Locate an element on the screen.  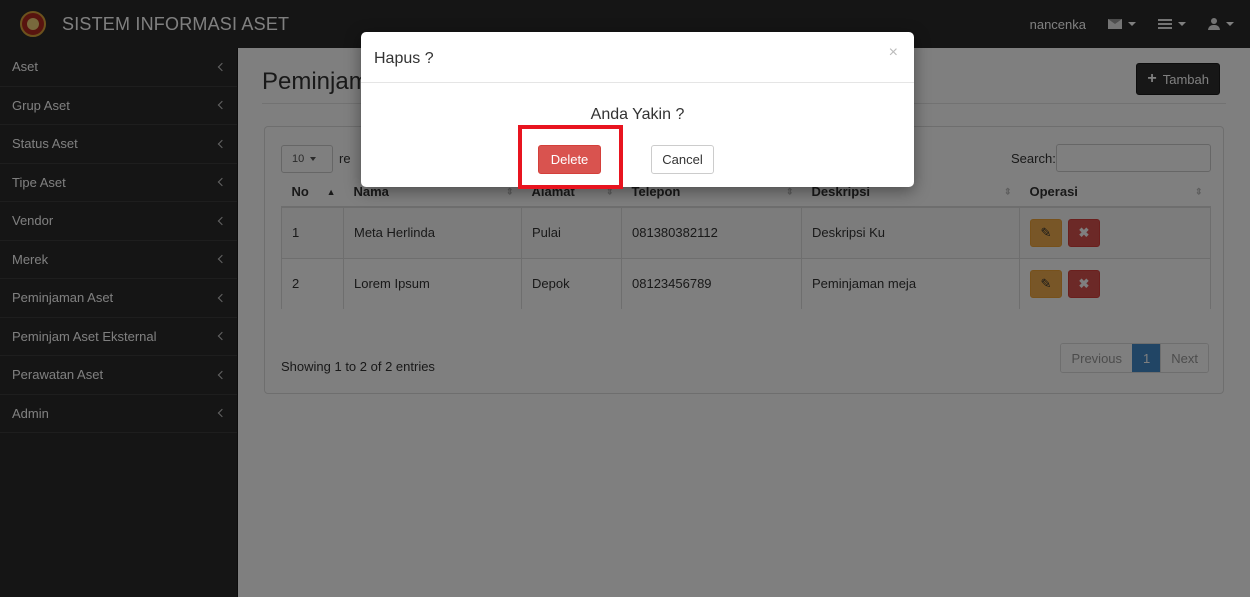
modal-message: Anda Yakin ? is located at coordinates (637, 114).